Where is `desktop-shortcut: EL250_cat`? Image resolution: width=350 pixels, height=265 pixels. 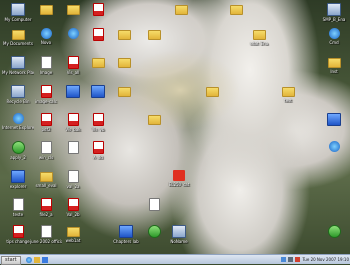 desktop-shortcut: EL250_cat is located at coordinates (179, 178).